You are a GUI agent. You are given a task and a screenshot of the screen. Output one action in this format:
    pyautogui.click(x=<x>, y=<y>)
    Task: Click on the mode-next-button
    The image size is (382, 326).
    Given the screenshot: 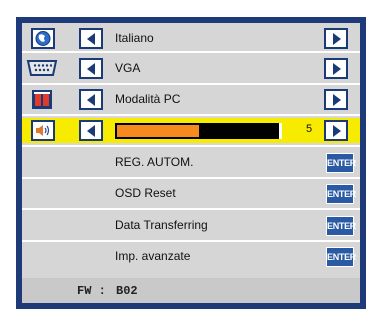 What is the action you would take?
    pyautogui.click(x=336, y=99)
    